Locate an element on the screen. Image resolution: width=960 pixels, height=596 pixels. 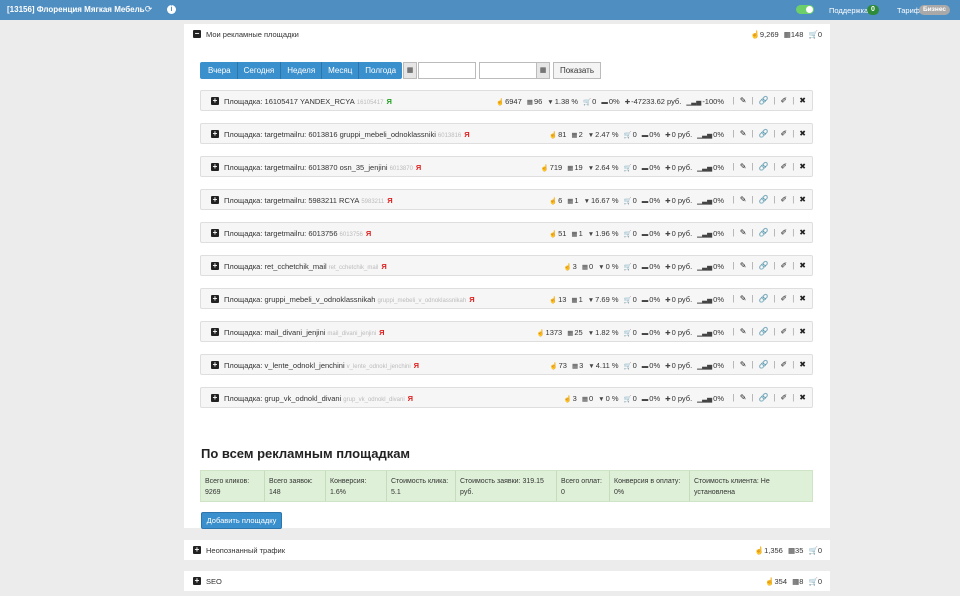
date-from-input is located at coordinates (447, 70).